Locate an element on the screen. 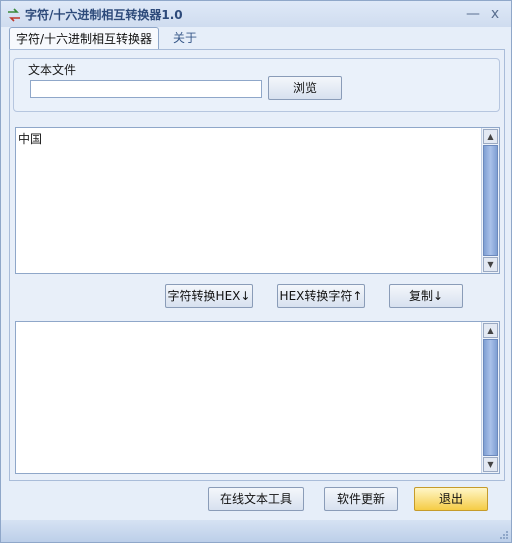 This screenshot has height=543, width=512. file-group-label: 文本文件 is located at coordinates (52, 70).